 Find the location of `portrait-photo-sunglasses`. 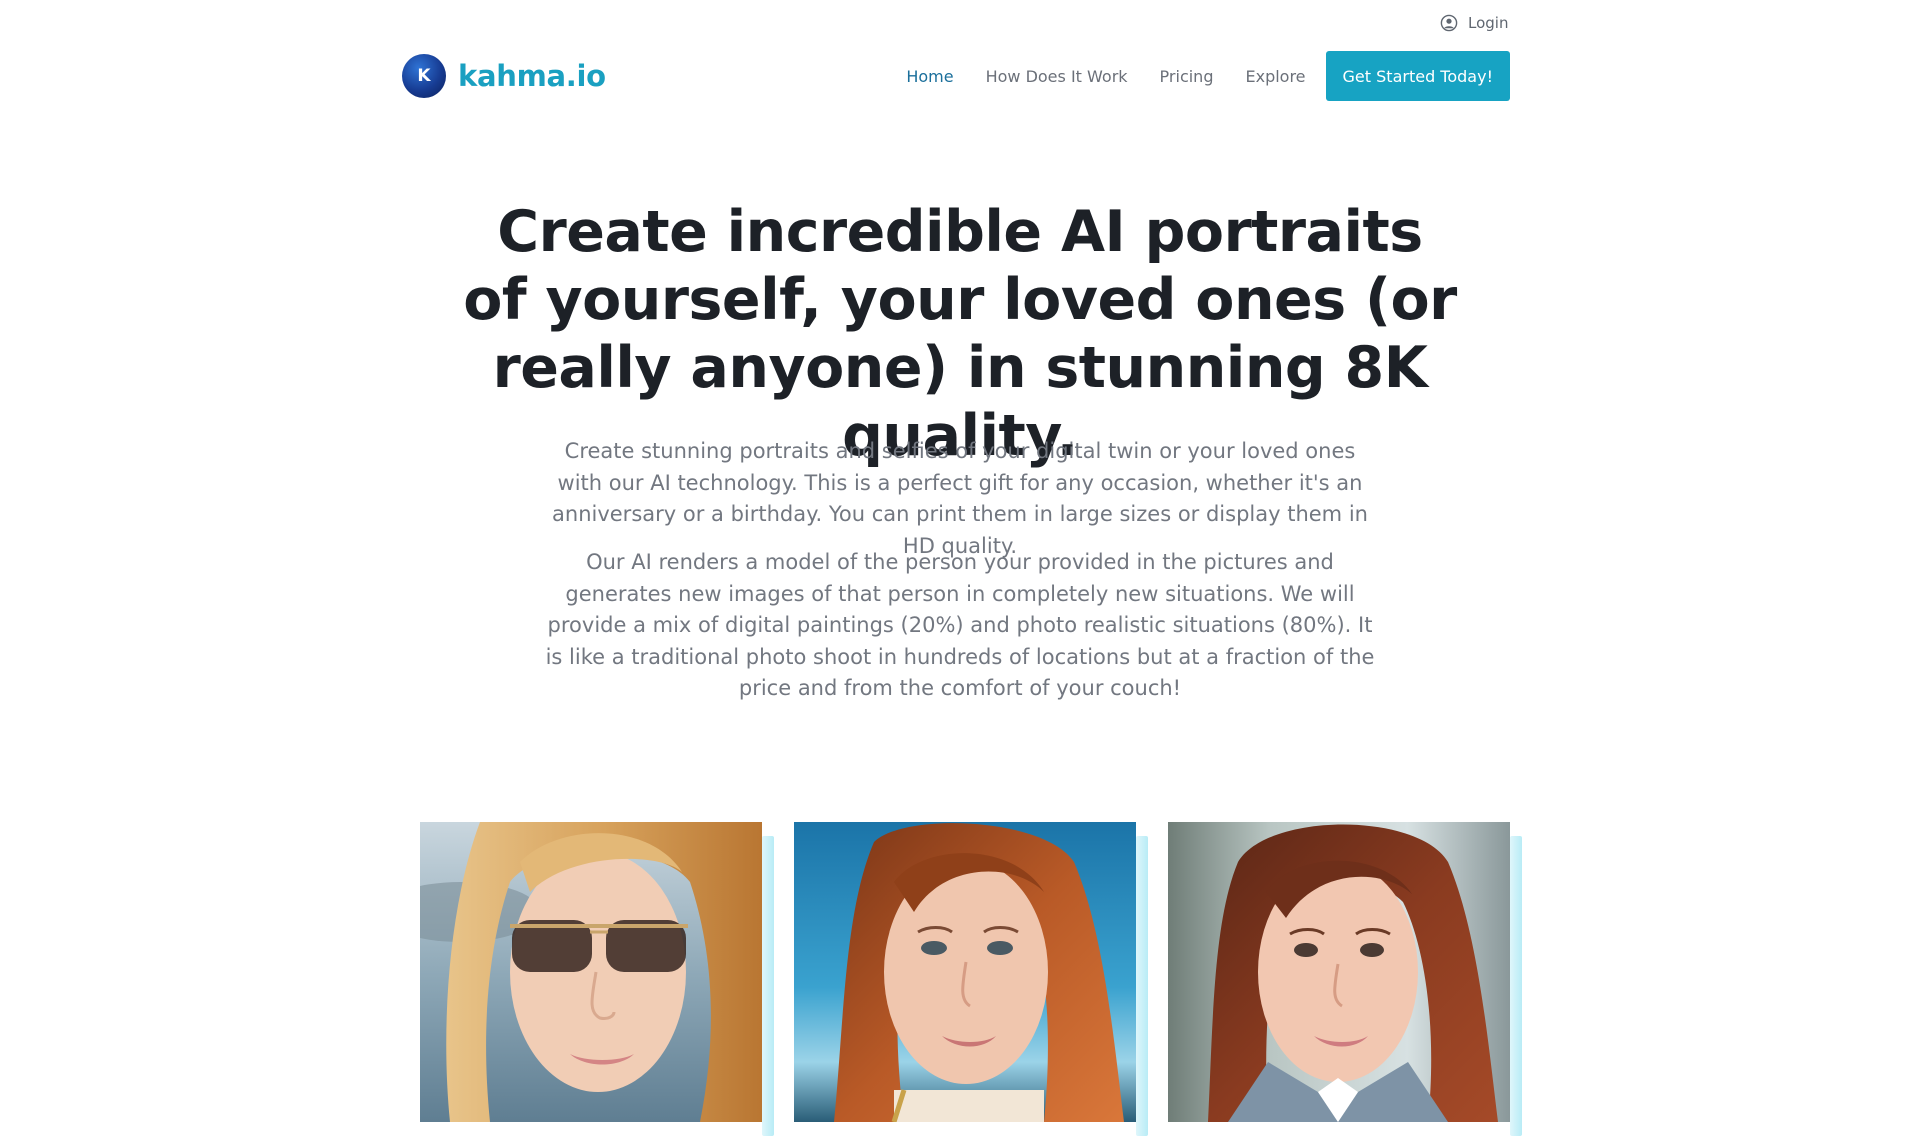

portrait-photo-sunglasses is located at coordinates (591, 972).